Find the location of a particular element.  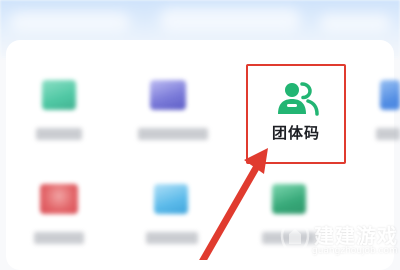

watermark-title: 建建游戏 is located at coordinates (356, 236).